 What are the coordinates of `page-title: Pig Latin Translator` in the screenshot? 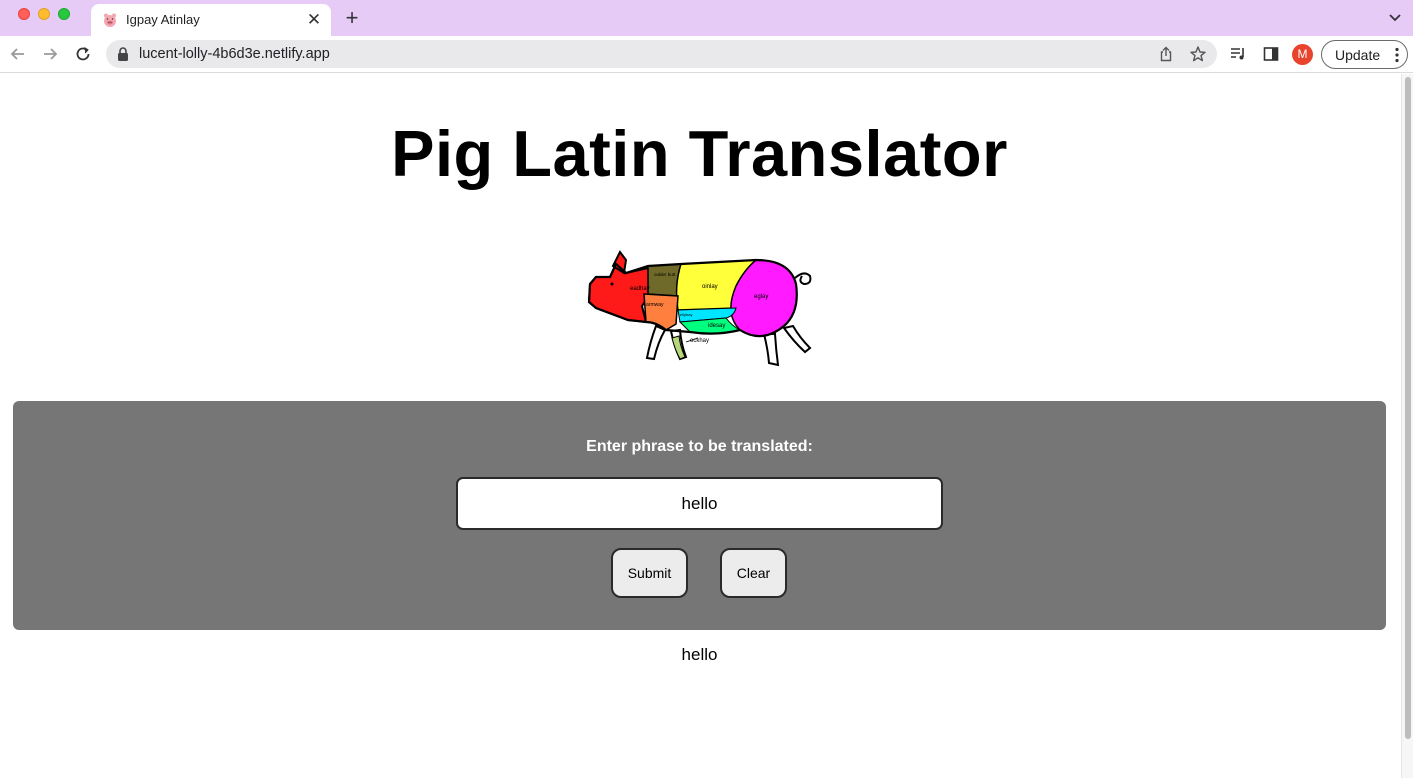 It's located at (699, 153).